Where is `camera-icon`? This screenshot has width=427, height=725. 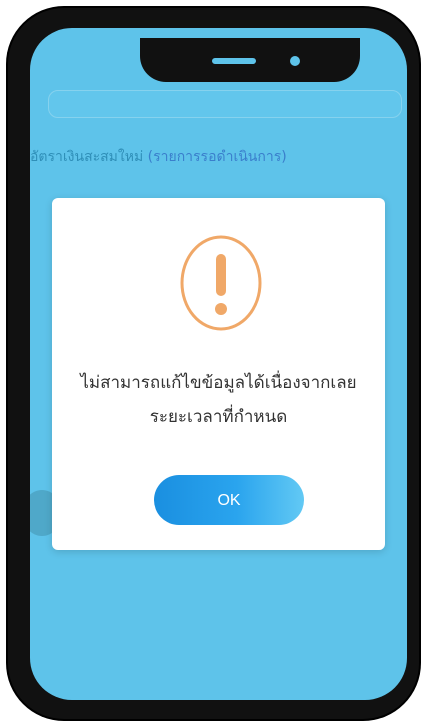
camera-icon is located at coordinates (295, 61).